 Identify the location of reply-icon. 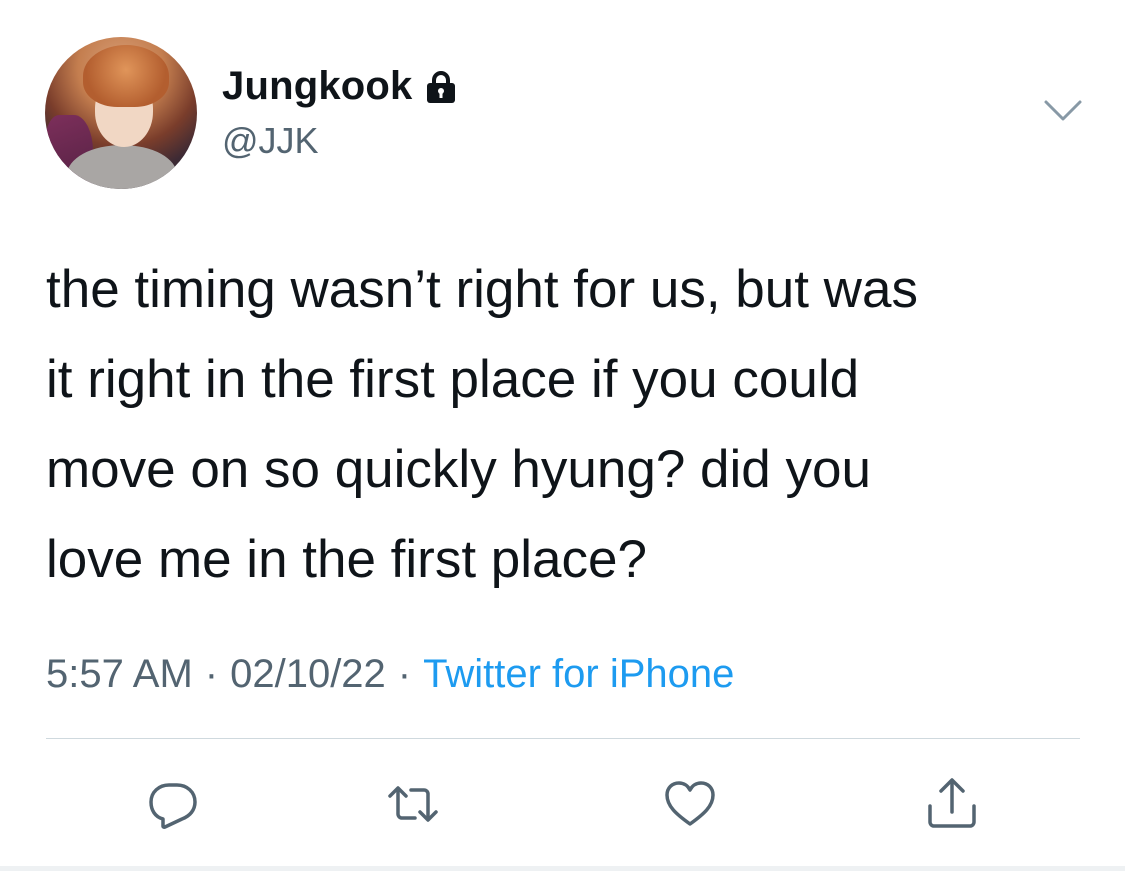
(173, 806).